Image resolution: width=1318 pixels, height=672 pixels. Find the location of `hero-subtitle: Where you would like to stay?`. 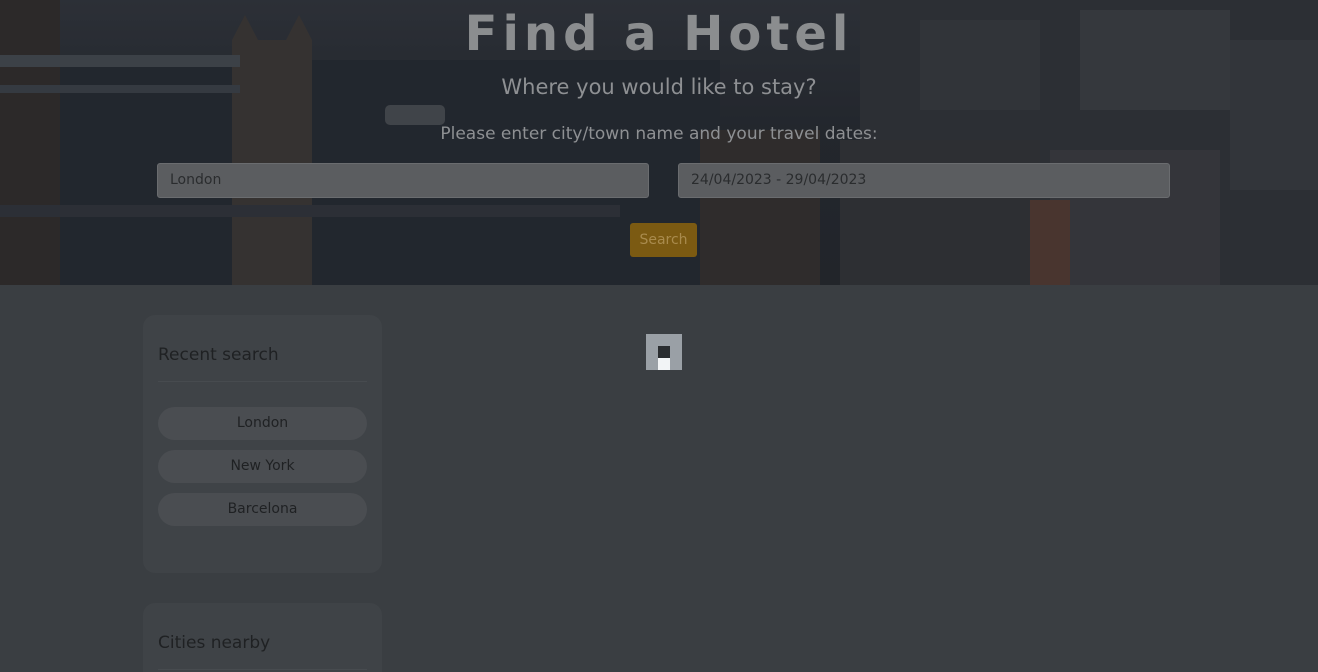

hero-subtitle: Where you would like to stay? is located at coordinates (659, 87).